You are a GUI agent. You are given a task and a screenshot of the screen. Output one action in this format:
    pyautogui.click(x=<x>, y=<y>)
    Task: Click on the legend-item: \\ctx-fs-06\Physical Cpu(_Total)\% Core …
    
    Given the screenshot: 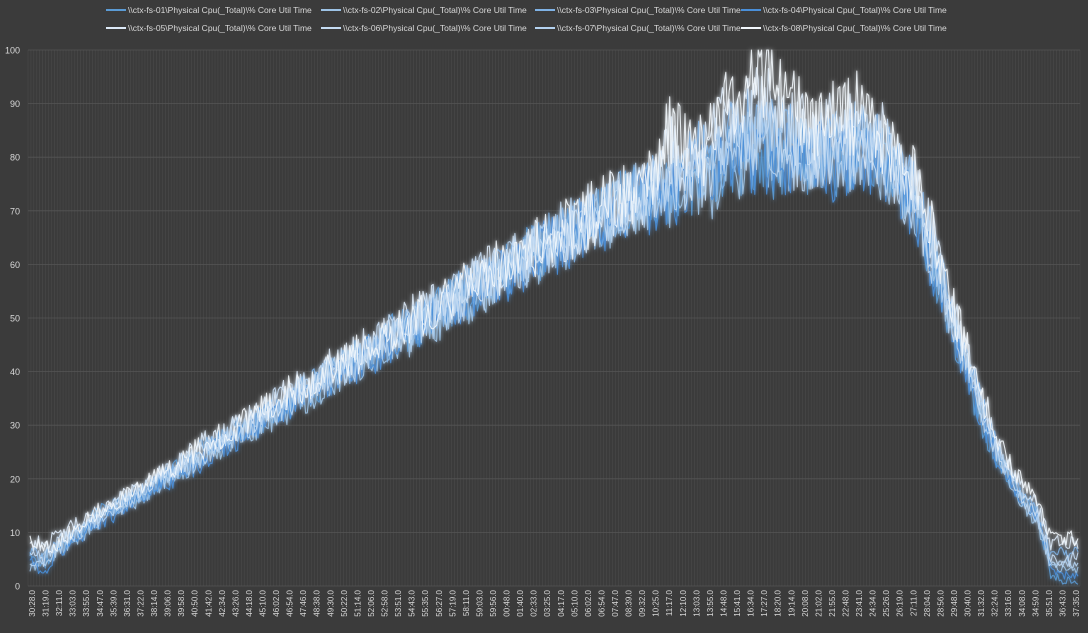 What is the action you would take?
    pyautogui.click(x=424, y=28)
    